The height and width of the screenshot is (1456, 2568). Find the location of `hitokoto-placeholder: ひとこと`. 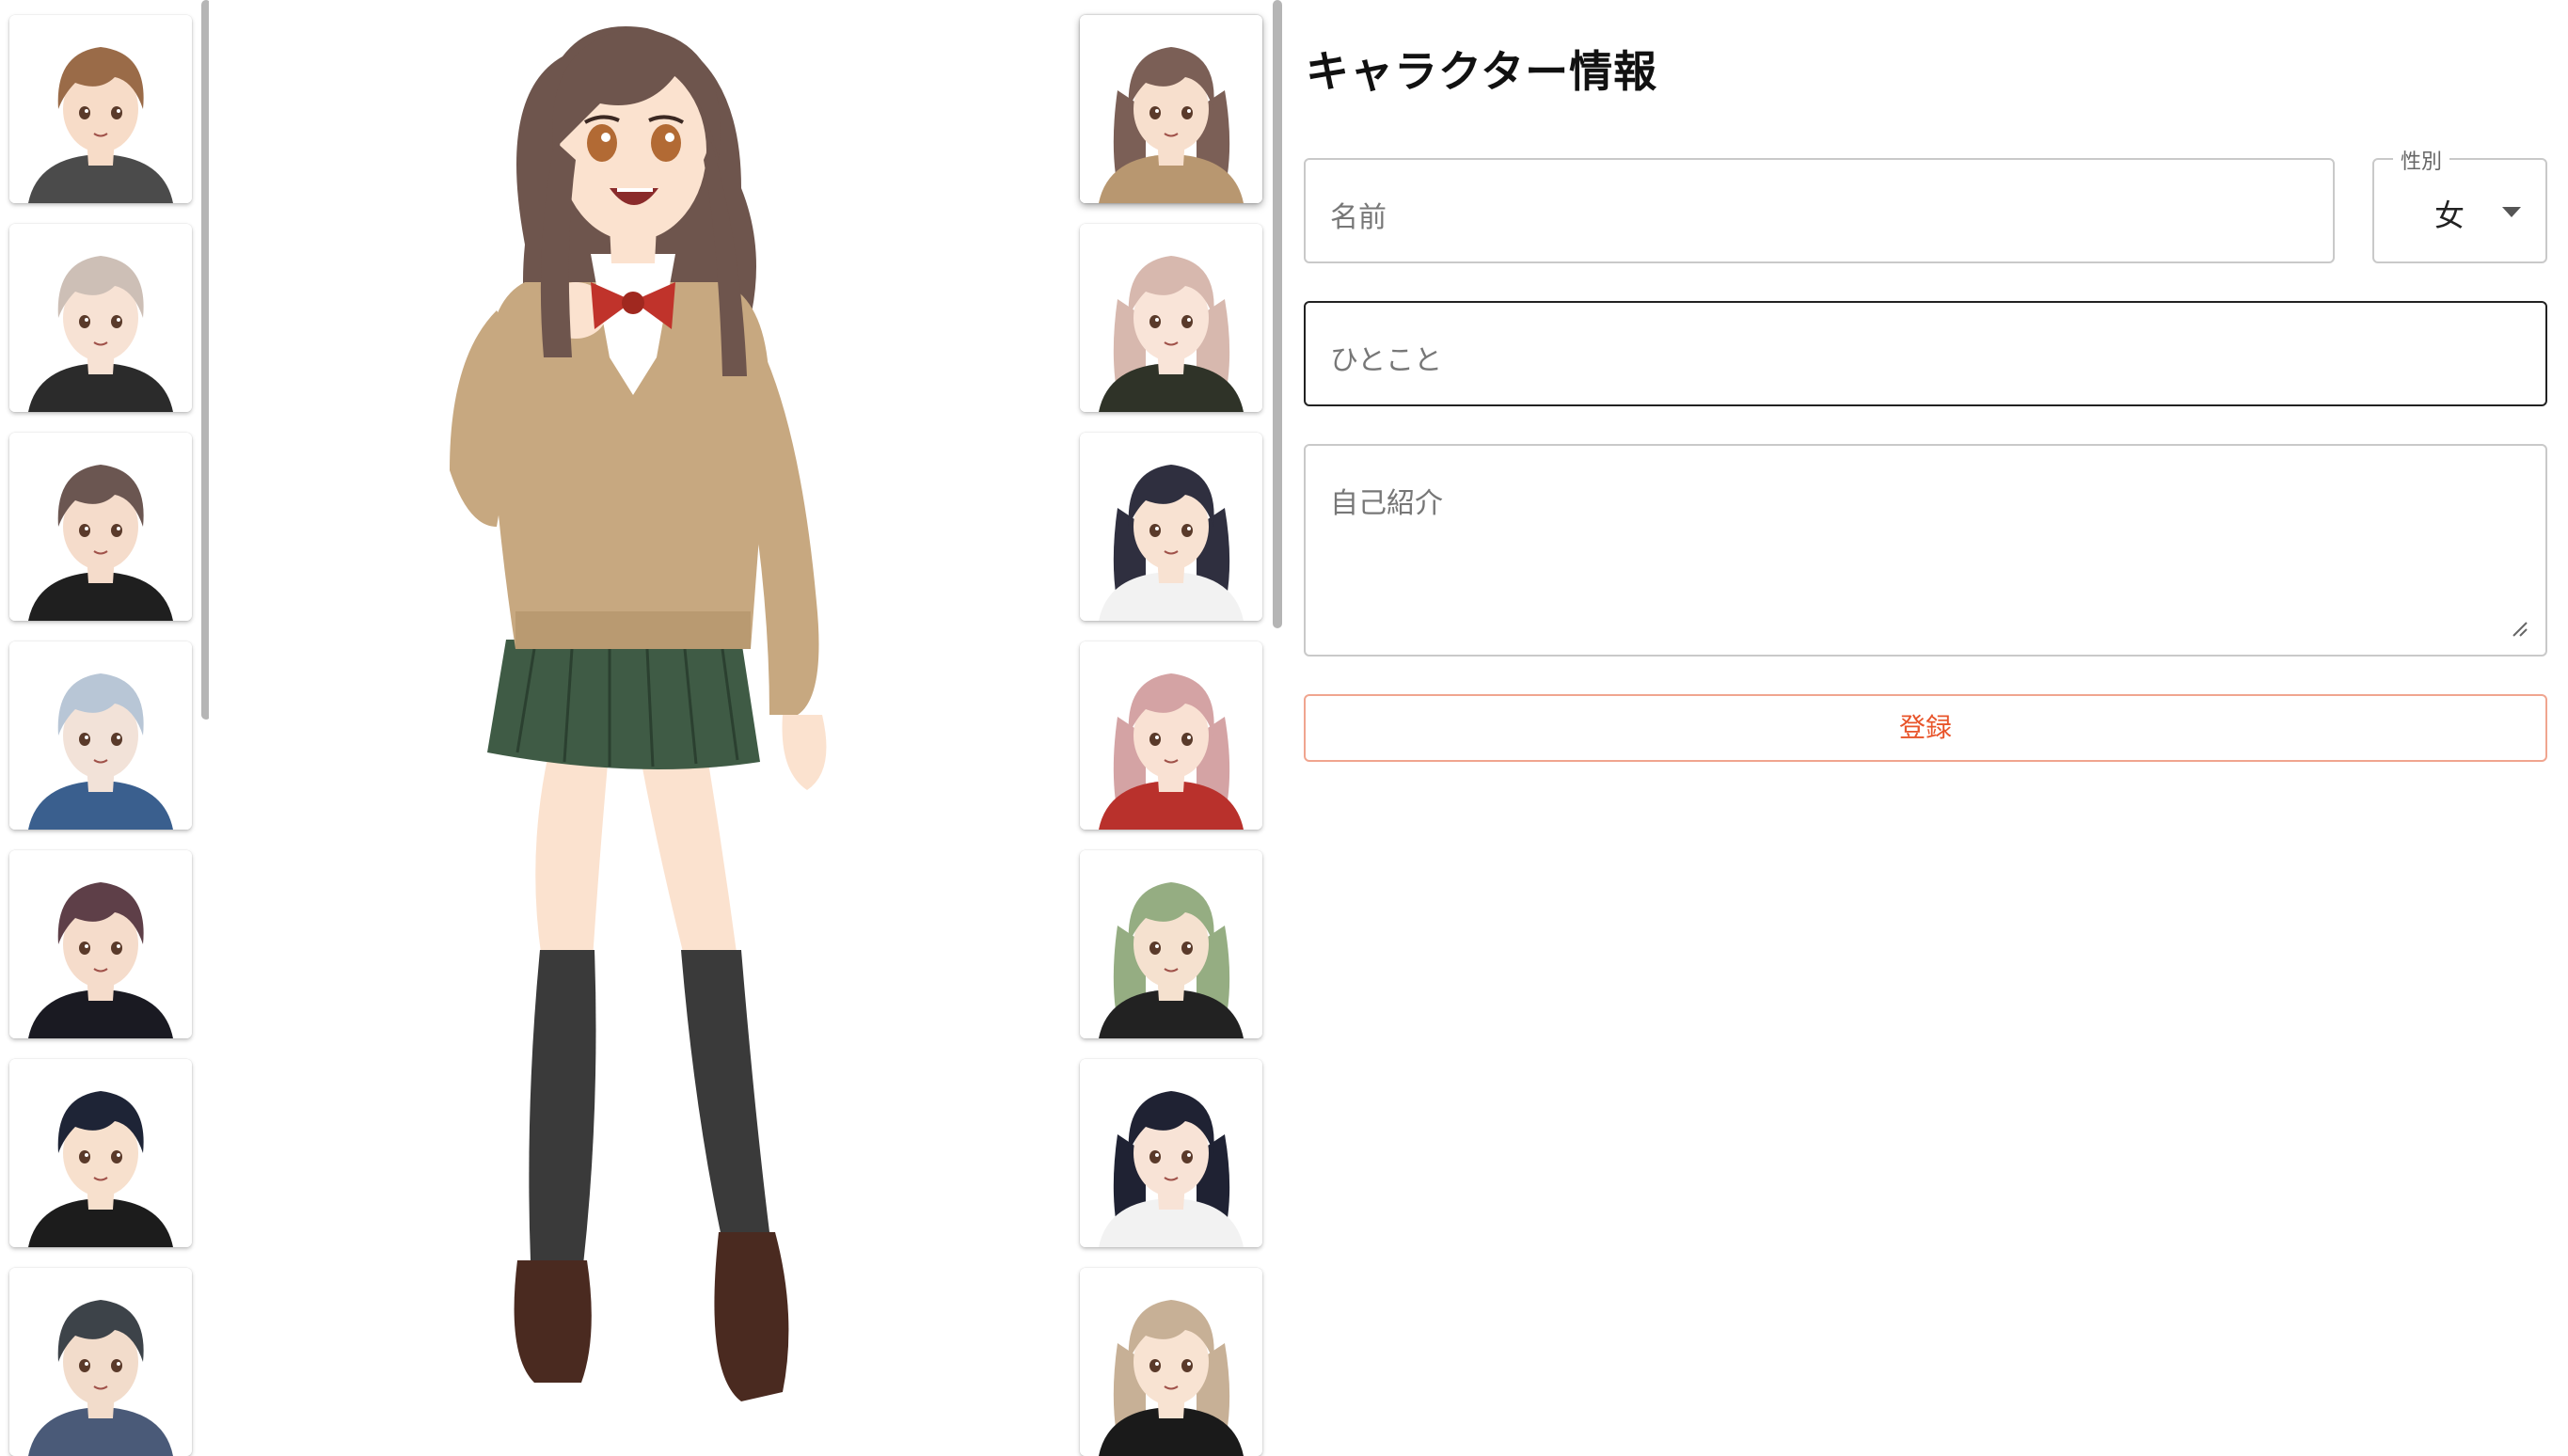

hitokoto-placeholder: ひとこと is located at coordinates (1386, 360).